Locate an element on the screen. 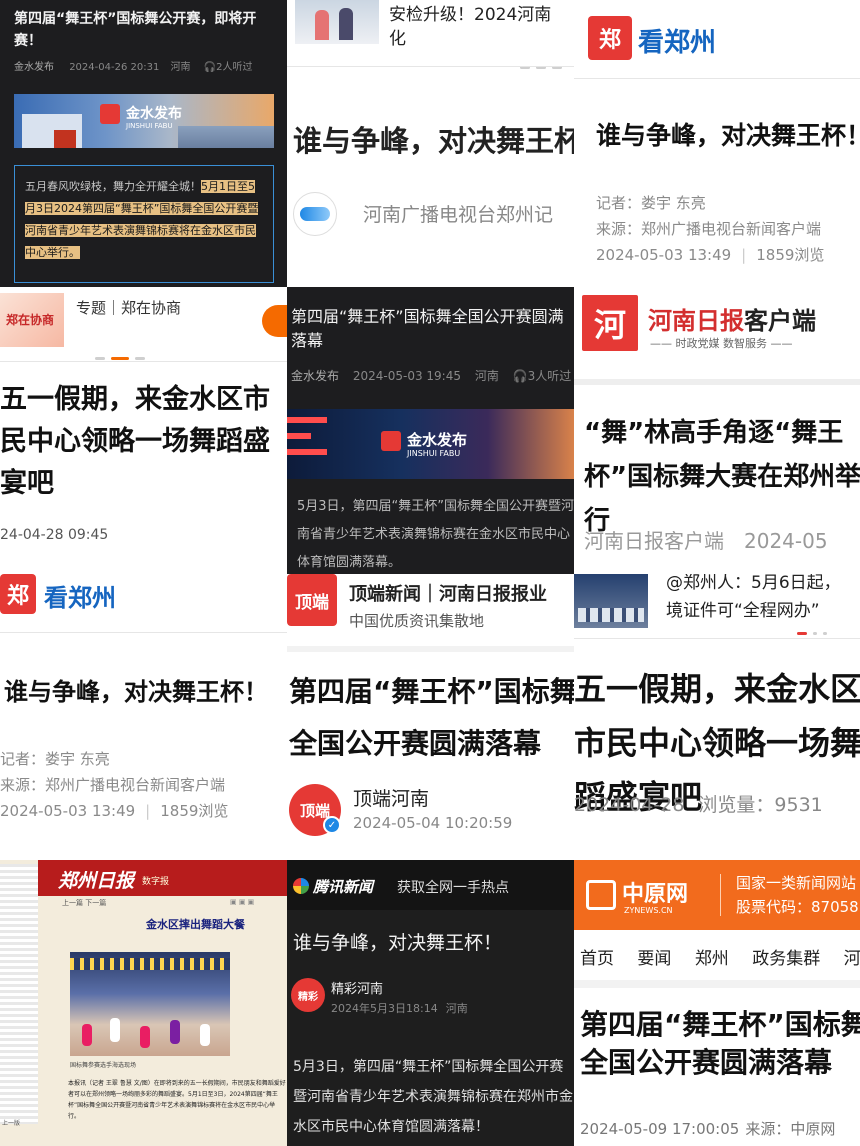  author-name: 顶端河南 is located at coordinates (391, 797).